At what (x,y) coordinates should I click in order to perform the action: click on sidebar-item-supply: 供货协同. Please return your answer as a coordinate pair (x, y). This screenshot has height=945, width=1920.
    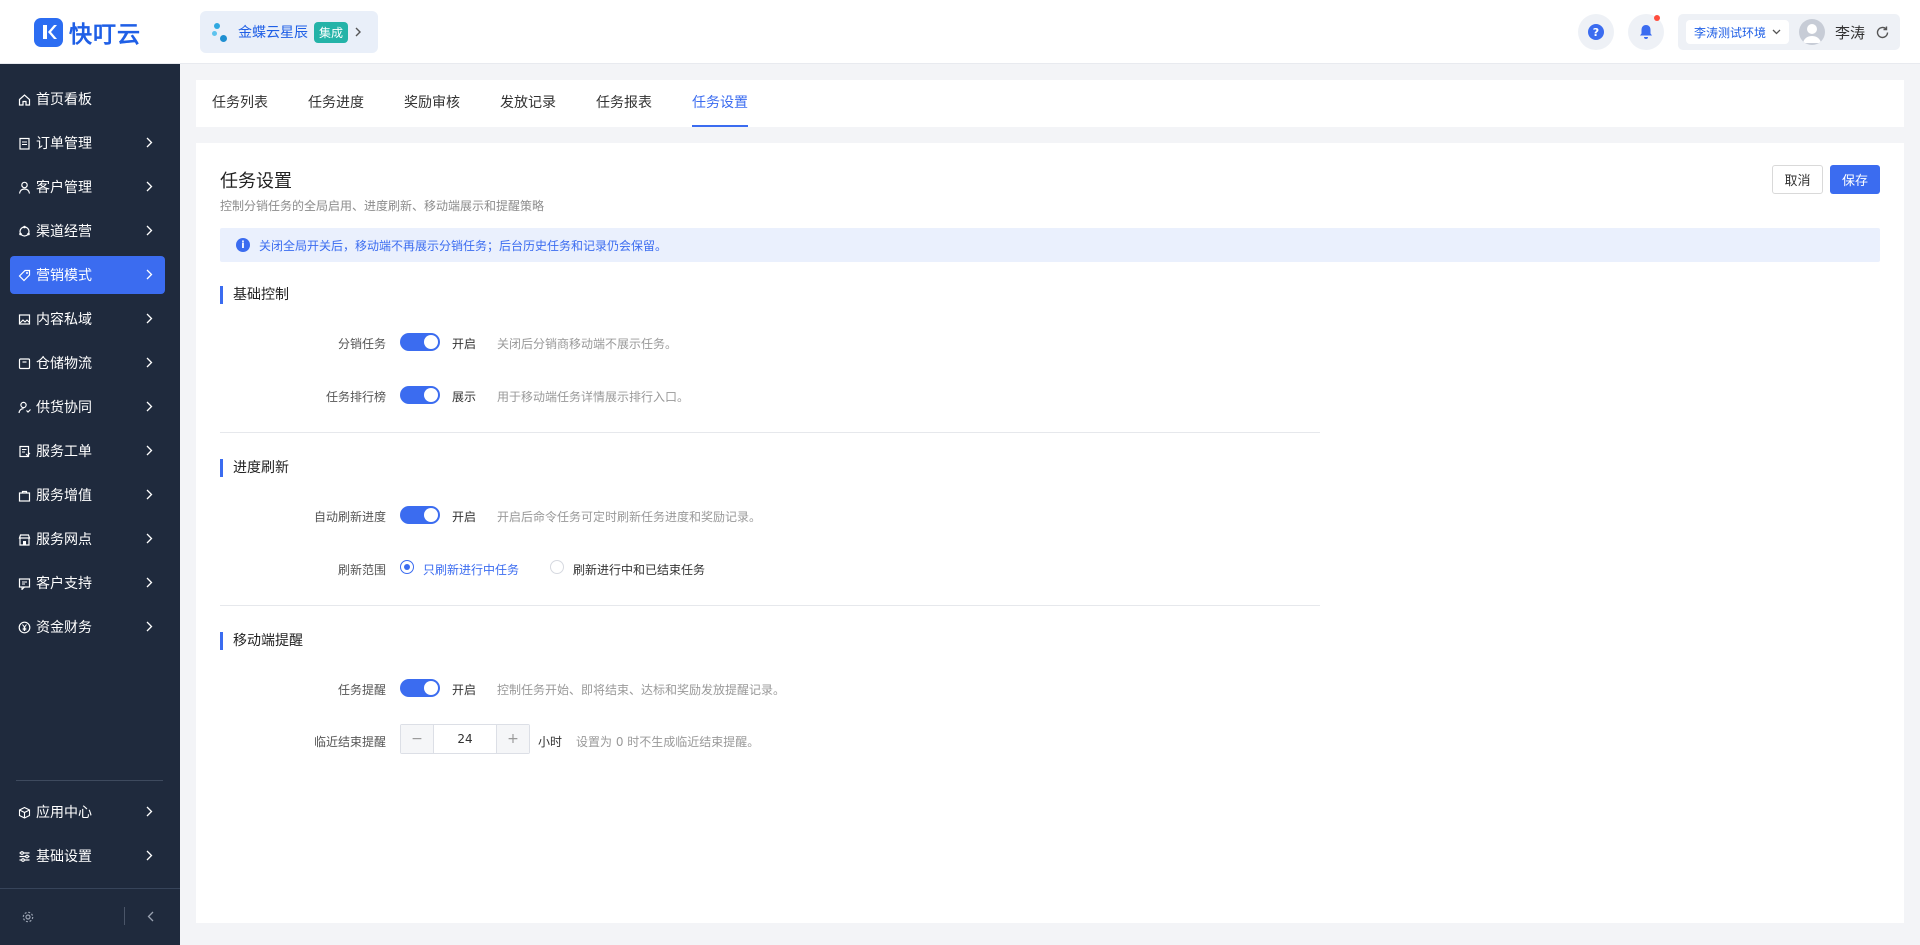
    Looking at the image, I should click on (87, 407).